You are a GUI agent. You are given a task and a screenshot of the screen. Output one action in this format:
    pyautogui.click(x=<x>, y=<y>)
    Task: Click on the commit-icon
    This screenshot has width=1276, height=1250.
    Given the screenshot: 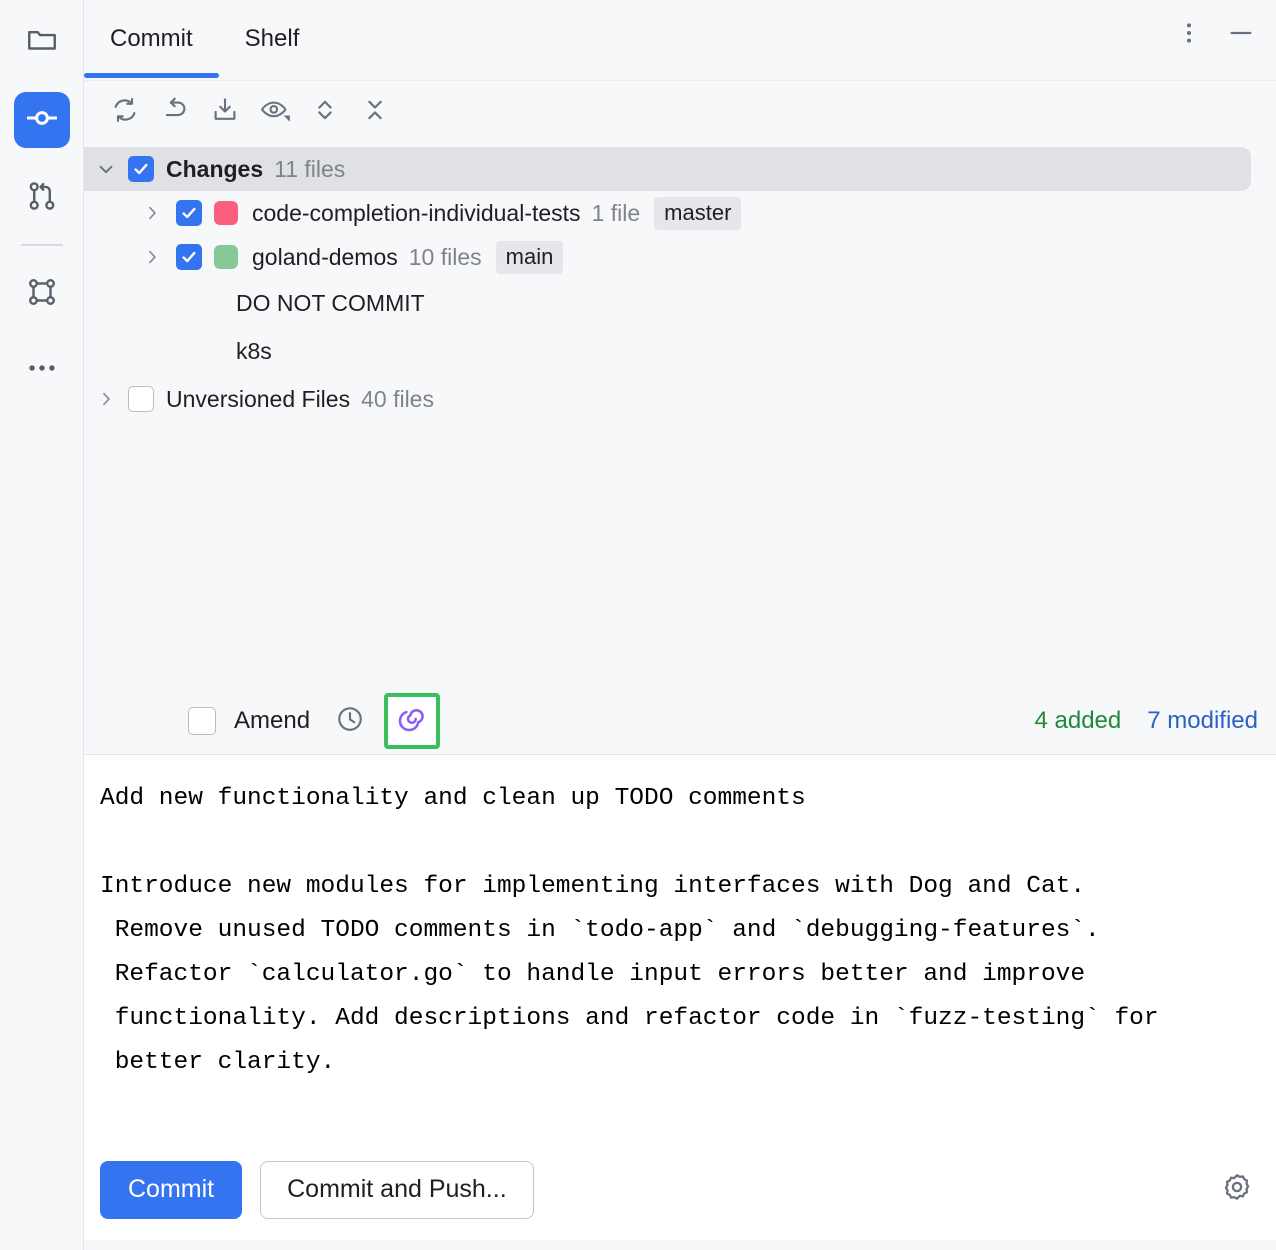 What is the action you would take?
    pyautogui.click(x=42, y=120)
    